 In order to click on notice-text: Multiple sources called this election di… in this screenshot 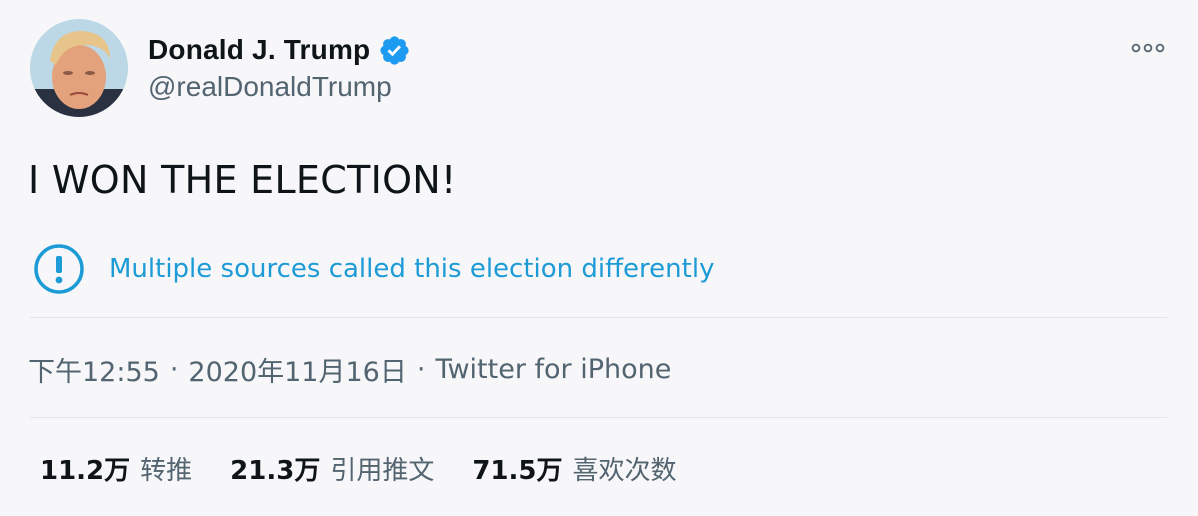, I will do `click(412, 269)`.